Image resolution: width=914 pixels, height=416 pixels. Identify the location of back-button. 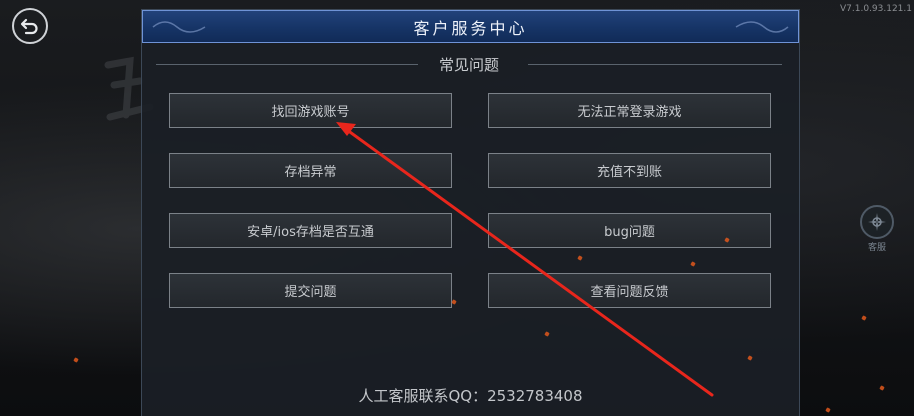
(30, 26).